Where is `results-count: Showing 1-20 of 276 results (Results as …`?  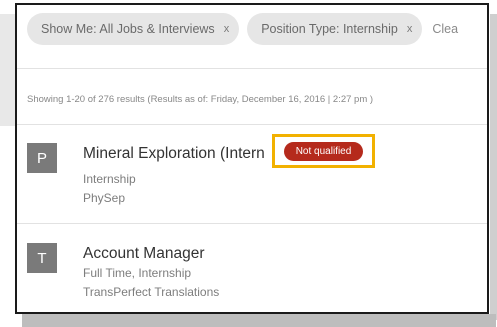 results-count: Showing 1-20 of 276 results (Results as … is located at coordinates (200, 99).